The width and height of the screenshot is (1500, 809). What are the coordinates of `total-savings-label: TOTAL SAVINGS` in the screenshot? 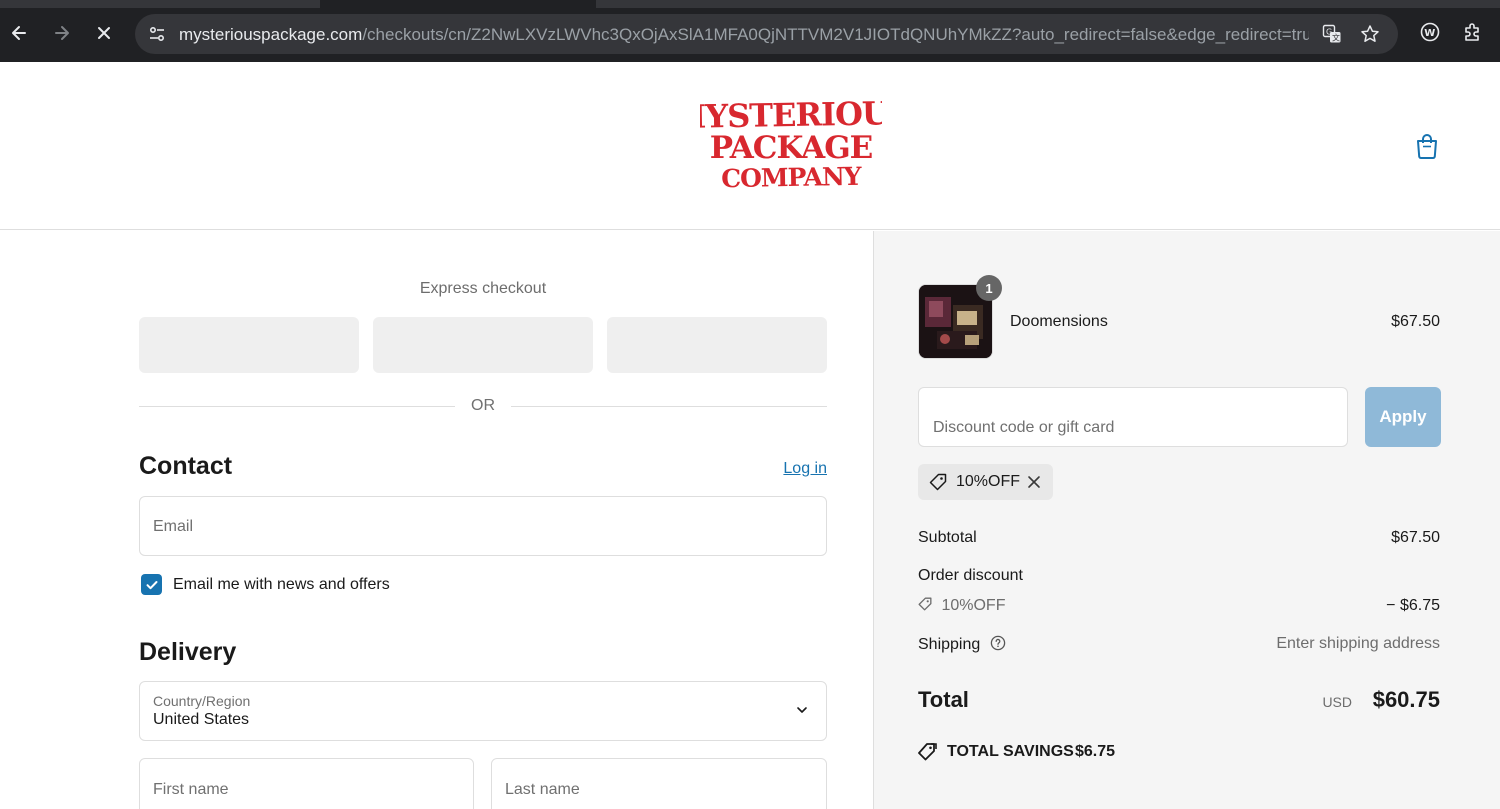 It's located at (1010, 751).